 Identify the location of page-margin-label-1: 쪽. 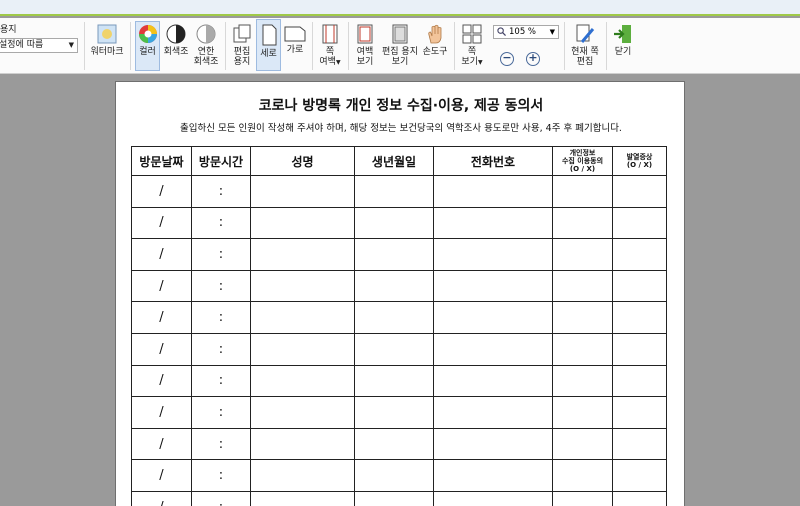
(330, 52).